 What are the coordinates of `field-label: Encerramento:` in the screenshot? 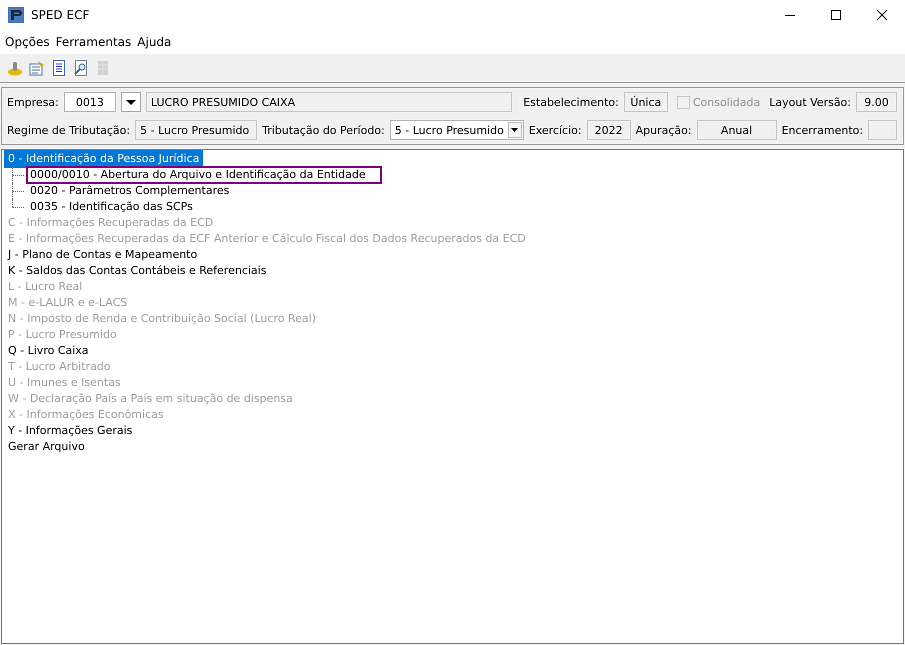 It's located at (823, 130).